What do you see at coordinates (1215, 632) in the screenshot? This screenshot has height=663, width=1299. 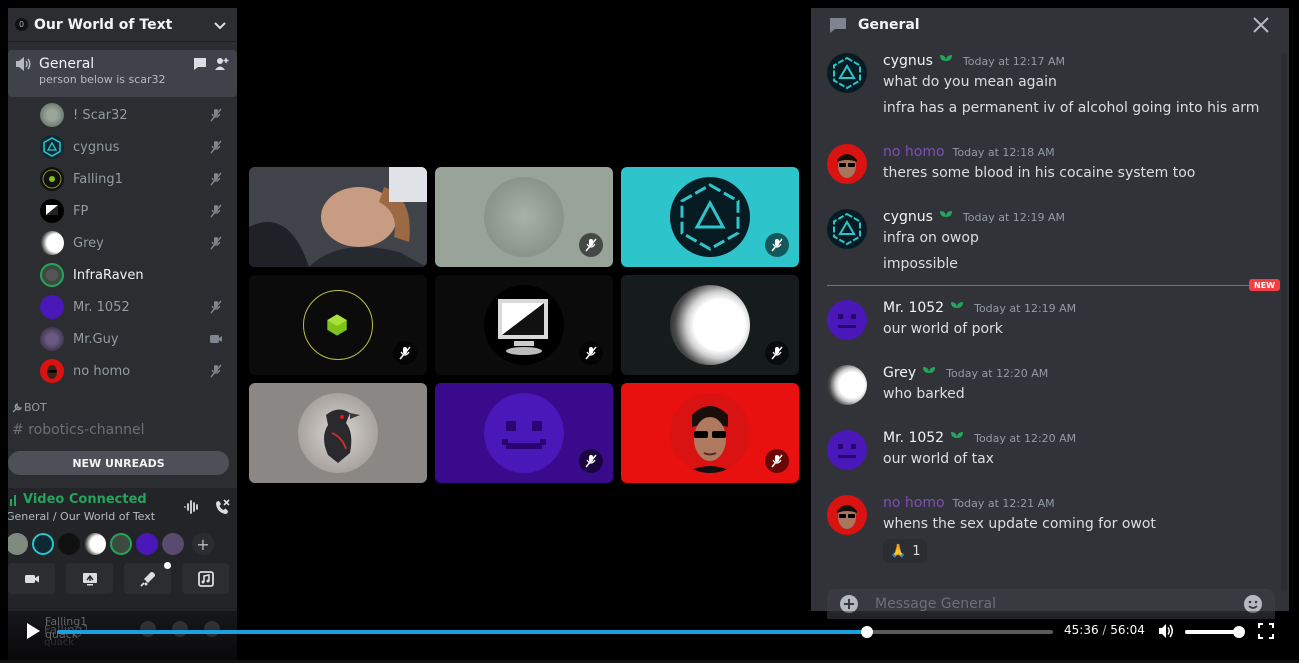 I see `volume-slider` at bounding box center [1215, 632].